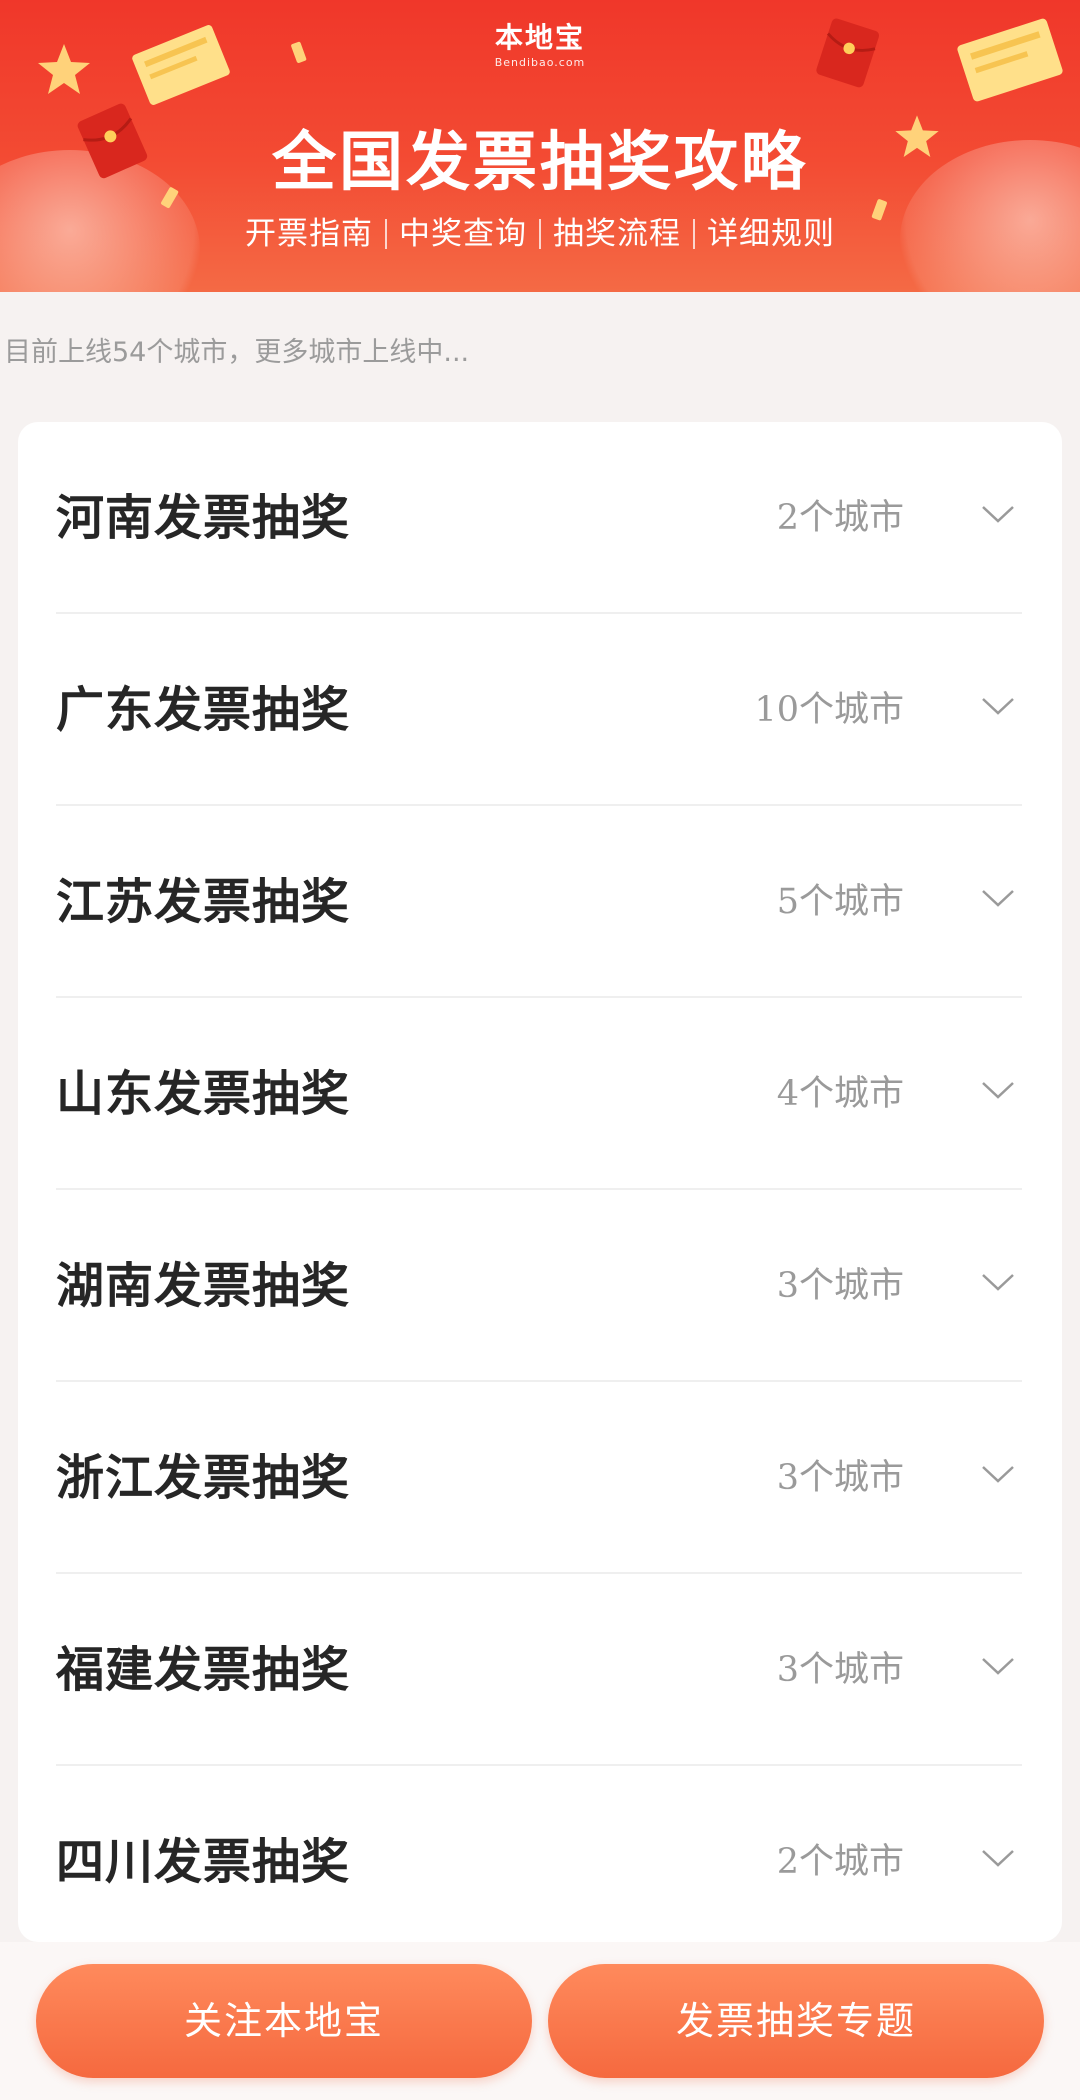 The image size is (1080, 2100). Describe the element at coordinates (203, 1478) in the screenshot. I see `province-name: 浙江发票抽奖` at that location.